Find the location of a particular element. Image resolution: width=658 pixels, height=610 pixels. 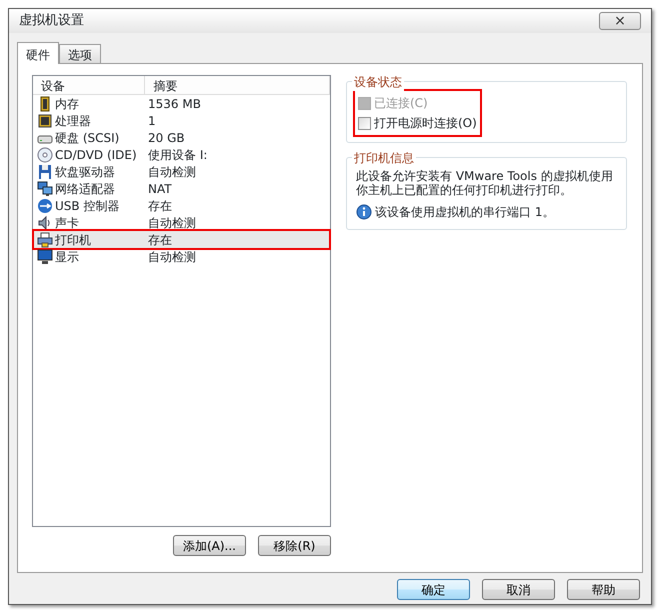

list-button: 移除(R) is located at coordinates (294, 545).